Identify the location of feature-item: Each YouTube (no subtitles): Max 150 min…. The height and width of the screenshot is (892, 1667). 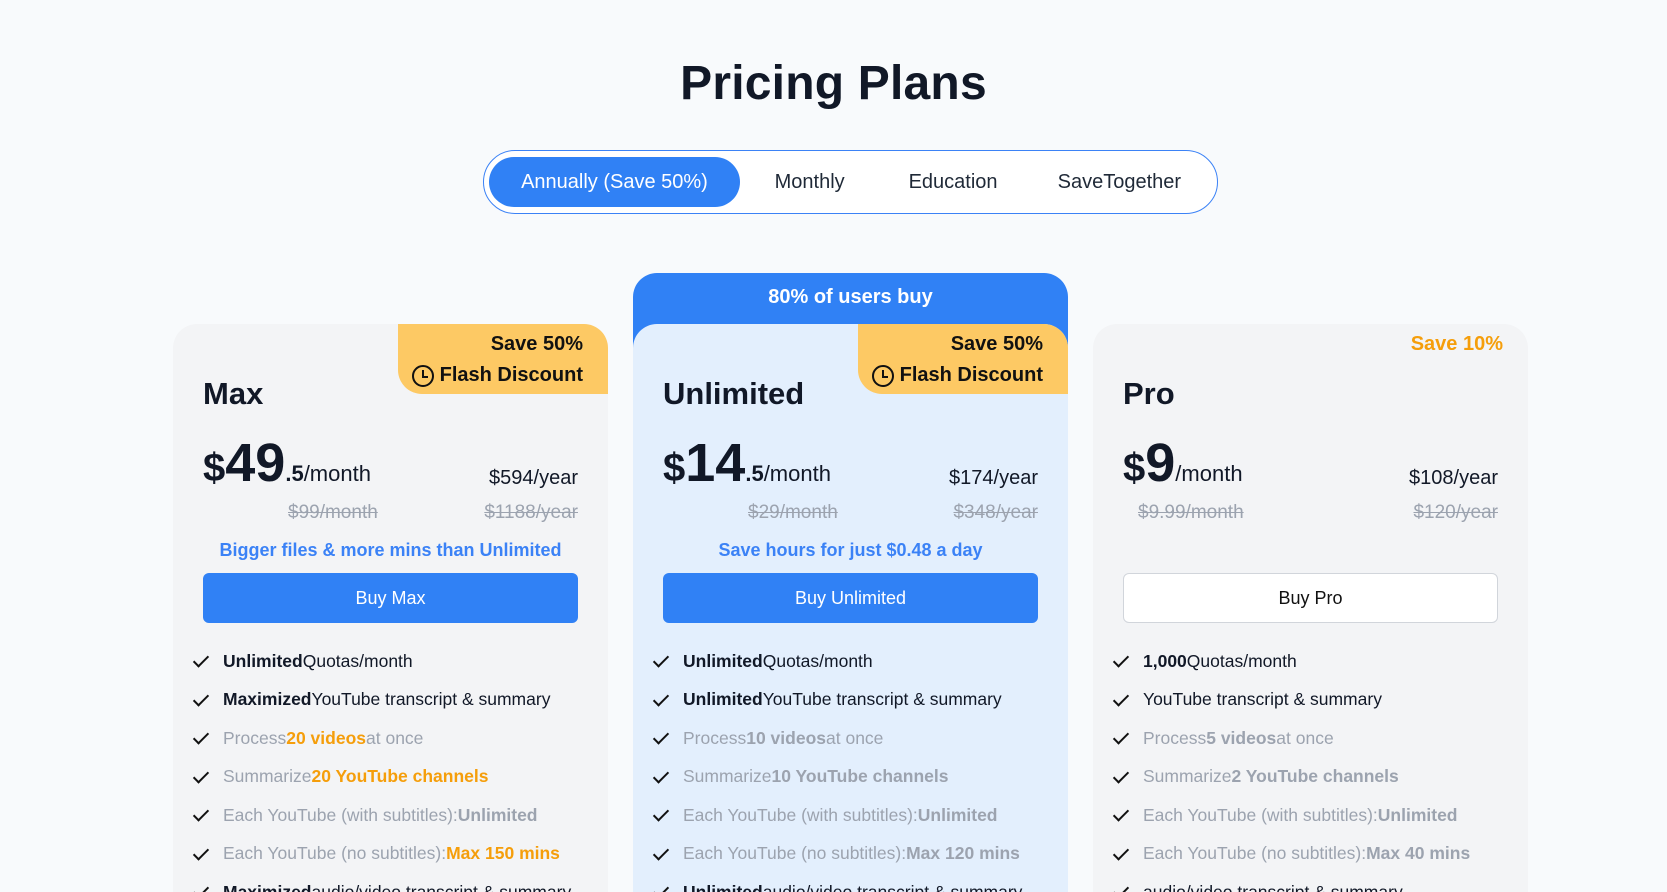
(394, 854).